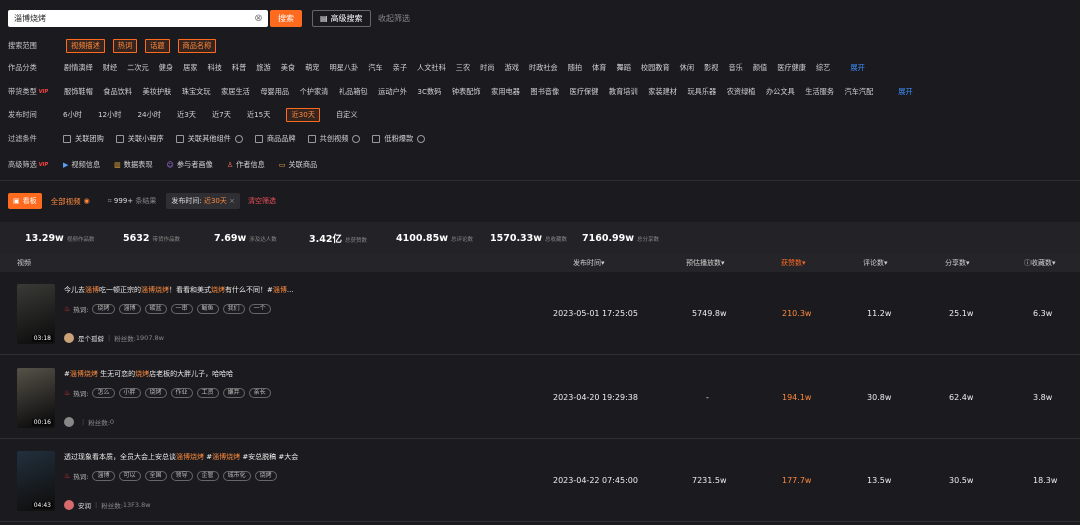 The width and height of the screenshot is (1080, 525). Describe the element at coordinates (905, 92) in the screenshot. I see `goods-expand-link: 展开` at that location.